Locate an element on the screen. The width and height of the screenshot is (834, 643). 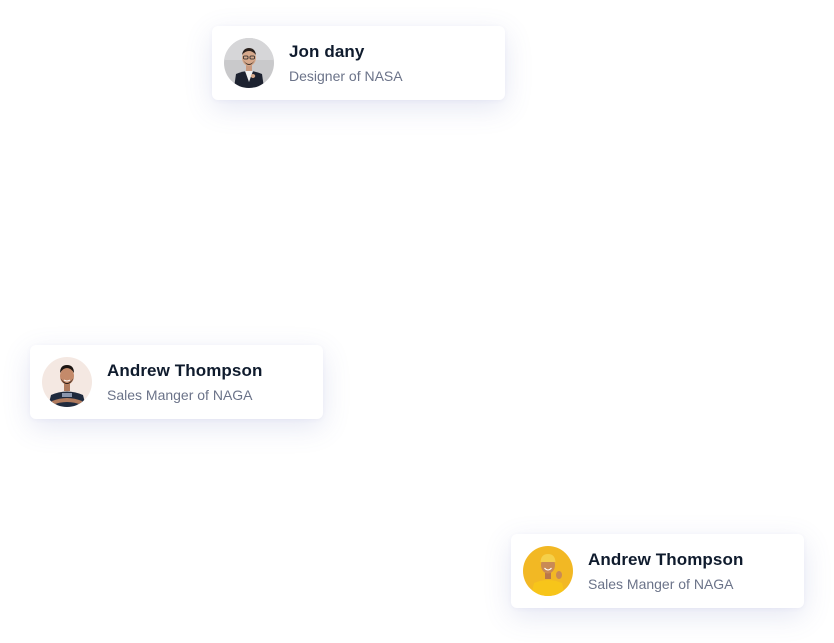
profile-role: Designer of NASA is located at coordinates (346, 76).